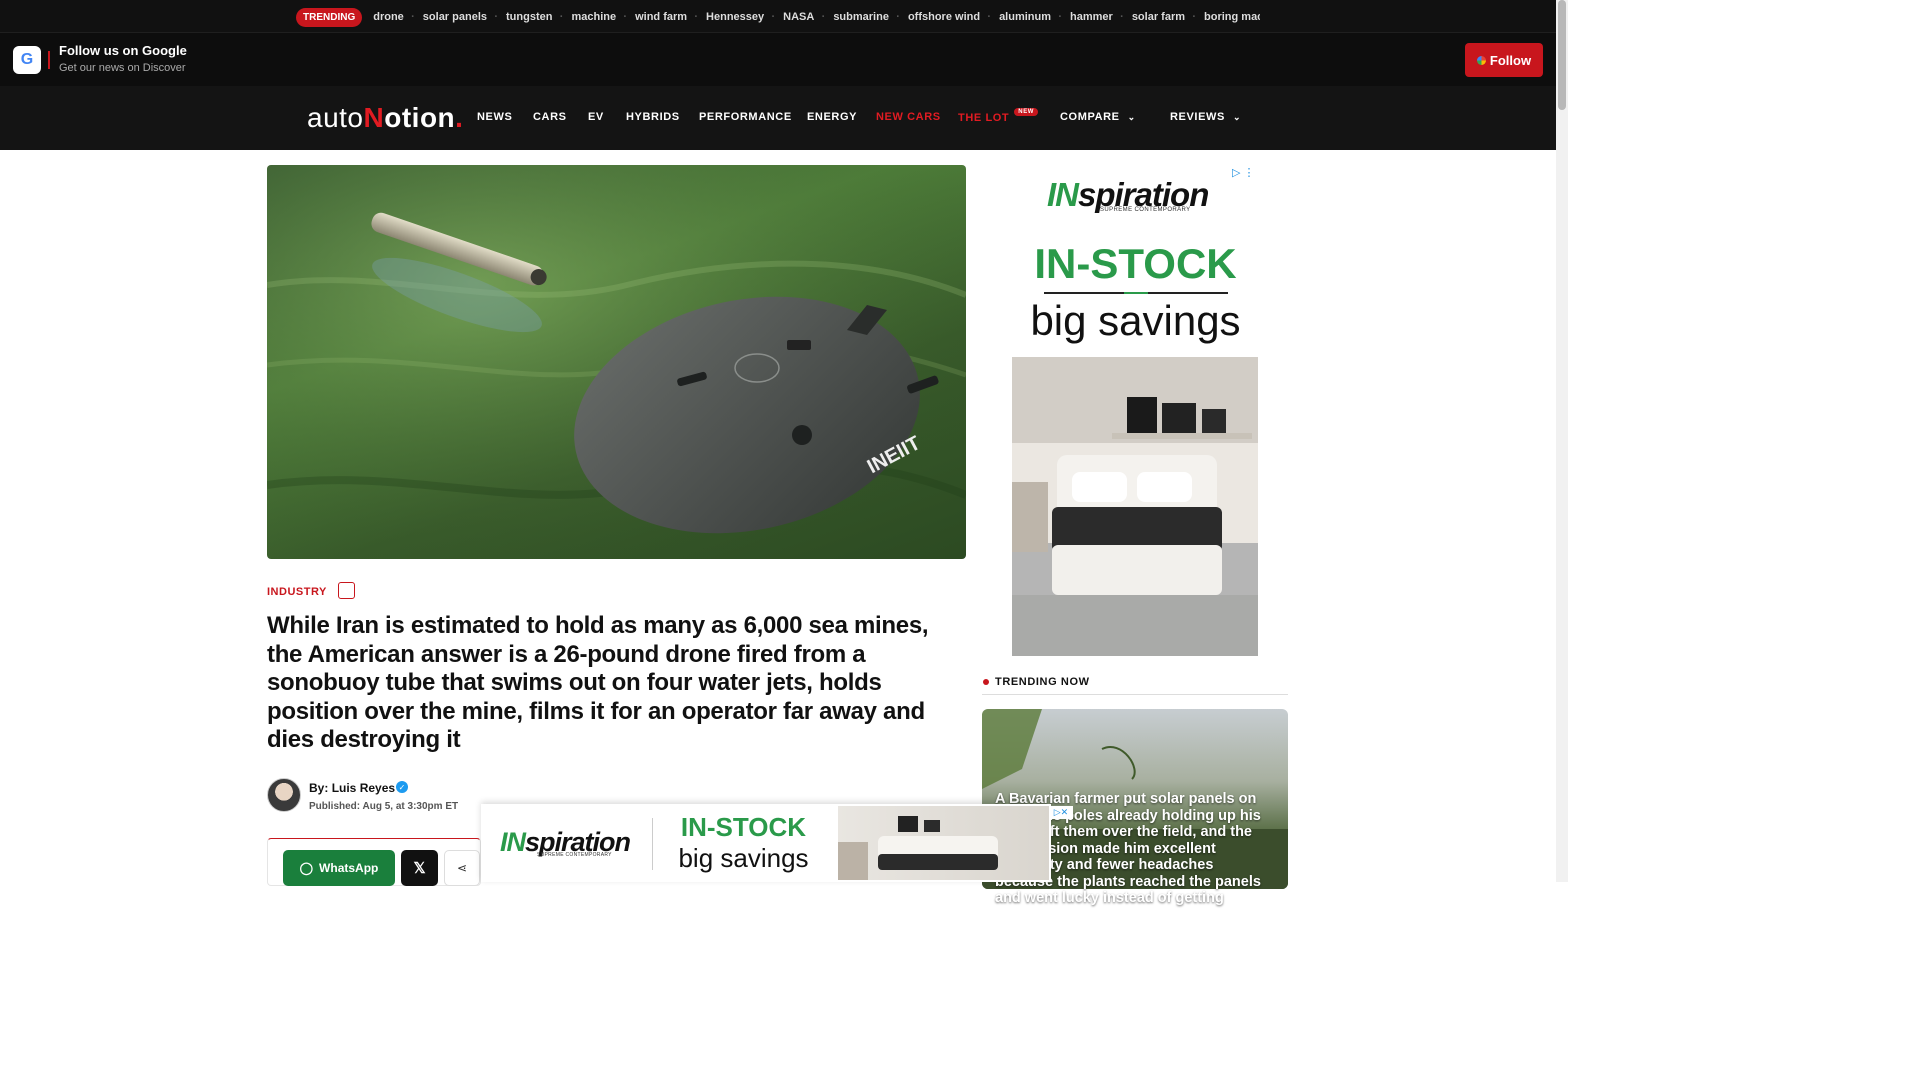 This screenshot has height=1080, width=1920. I want to click on follow-title: Follow us on Google, so click(123, 50).